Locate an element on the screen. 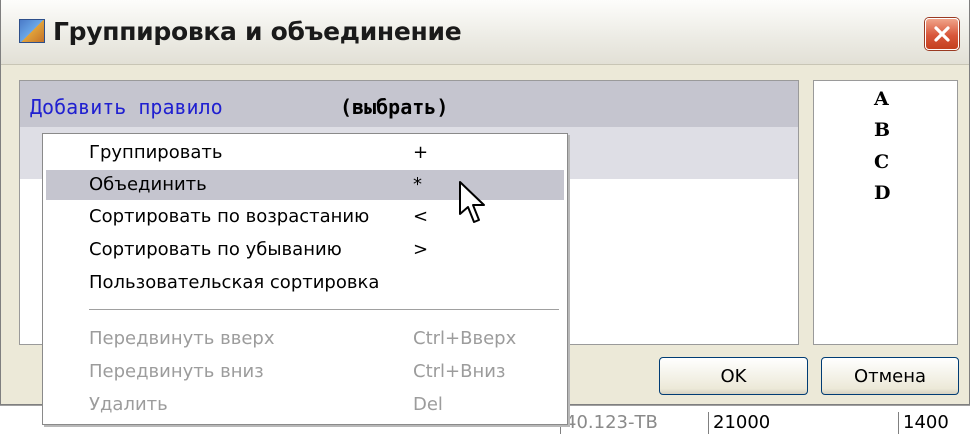 The width and height of the screenshot is (970, 434). menu-item-label: Сортировать по возрастанию is located at coordinates (229, 216).